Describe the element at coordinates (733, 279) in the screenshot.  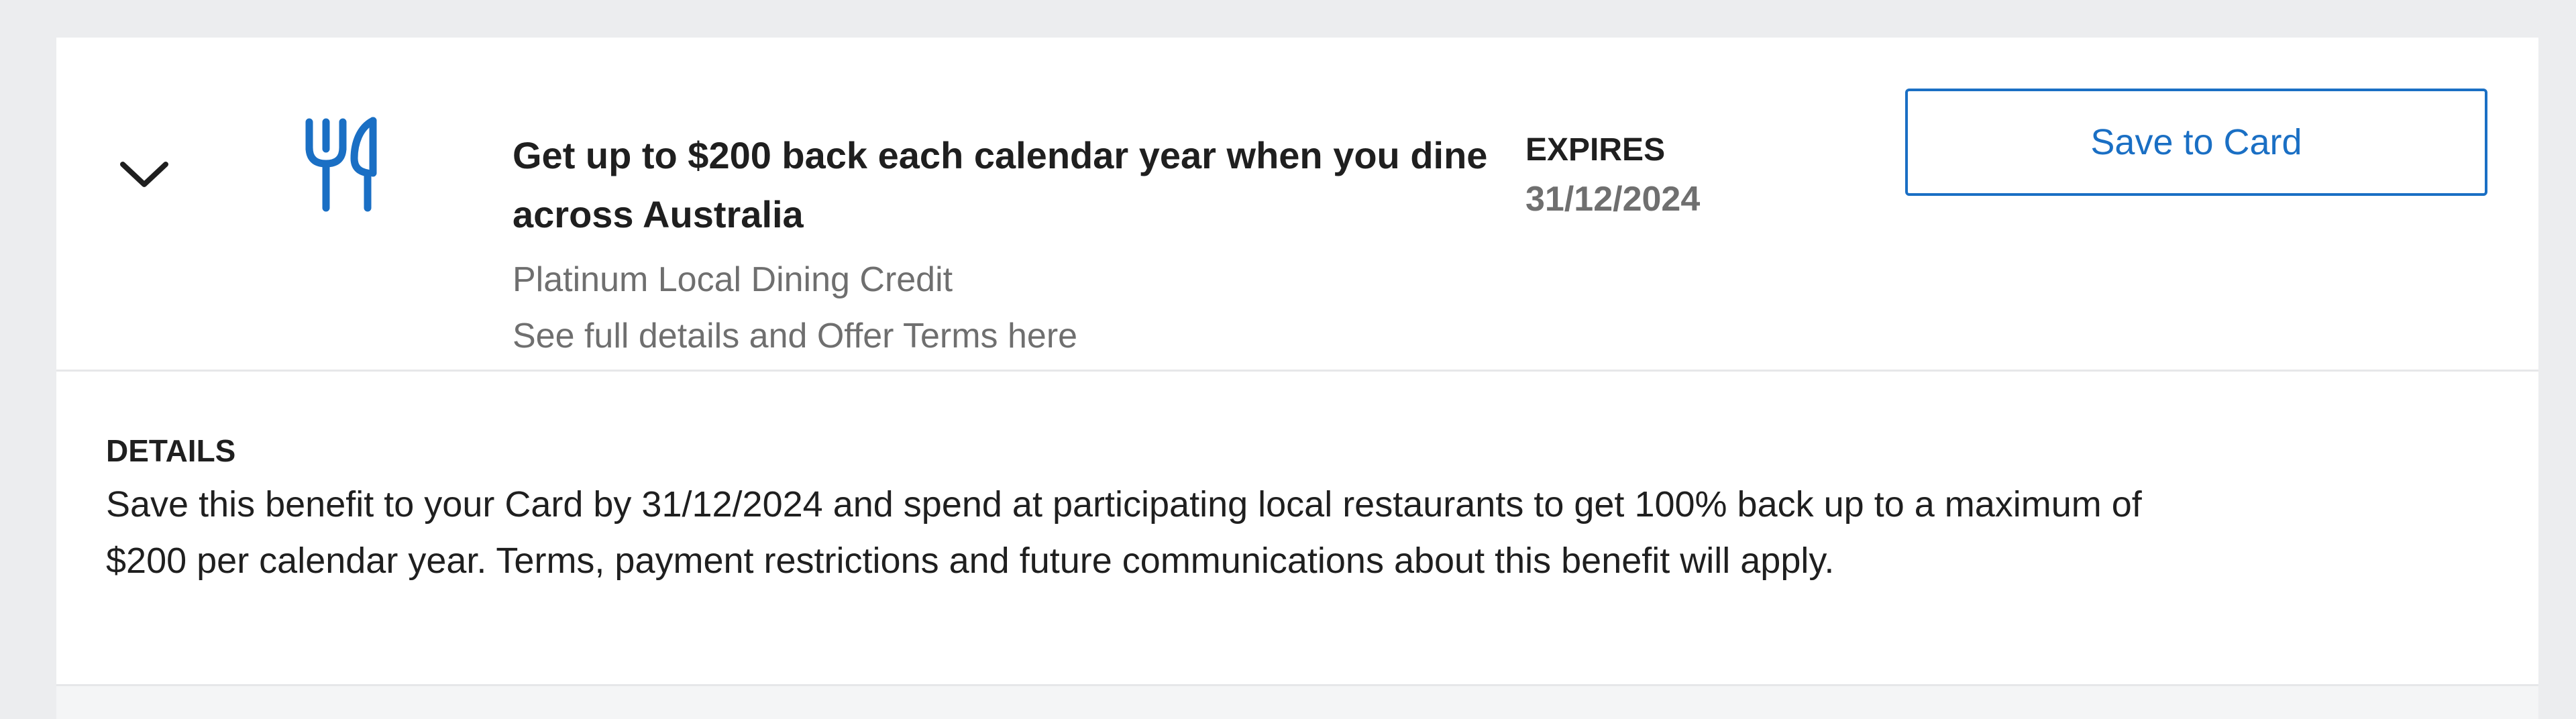
I see `offer-subtitle: Platinum Local Dining Credit` at that location.